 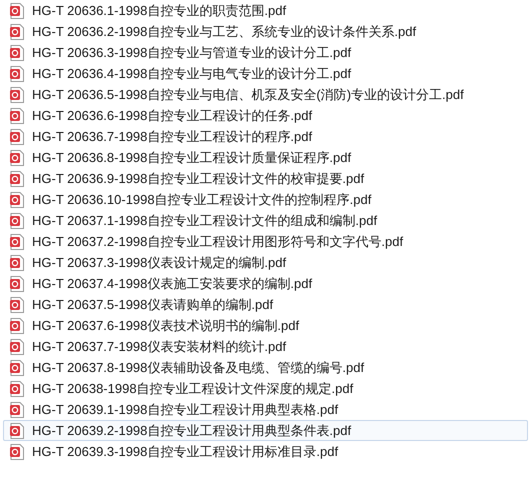 What do you see at coordinates (265, 157) in the screenshot?
I see `file-item: HG-T 20636.8-1998自控专业工程设计质量保证程序.pdf` at bounding box center [265, 157].